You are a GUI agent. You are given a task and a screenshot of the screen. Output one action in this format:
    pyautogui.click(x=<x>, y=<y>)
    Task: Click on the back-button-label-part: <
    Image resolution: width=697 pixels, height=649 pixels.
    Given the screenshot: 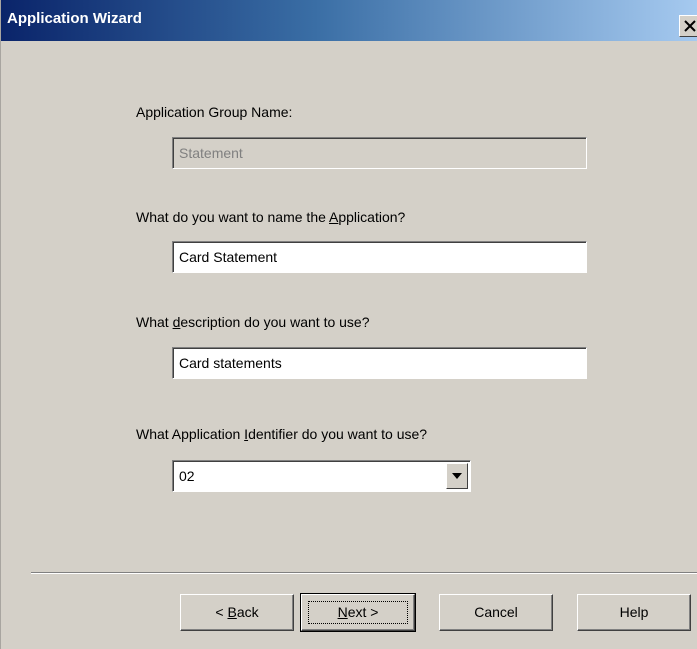 What is the action you would take?
    pyautogui.click(x=221, y=612)
    